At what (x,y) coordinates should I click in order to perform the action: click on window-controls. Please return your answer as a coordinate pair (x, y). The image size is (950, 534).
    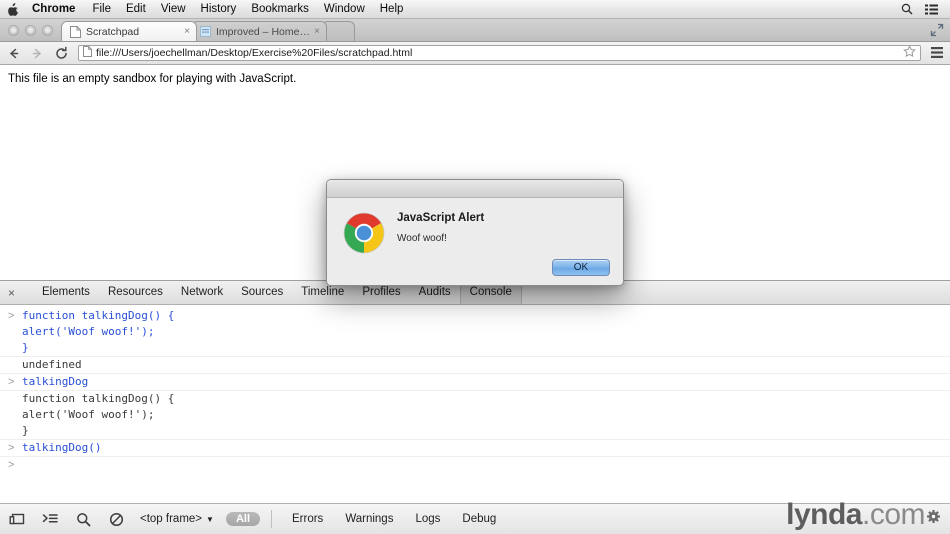
    Looking at the image, I should click on (33, 30).